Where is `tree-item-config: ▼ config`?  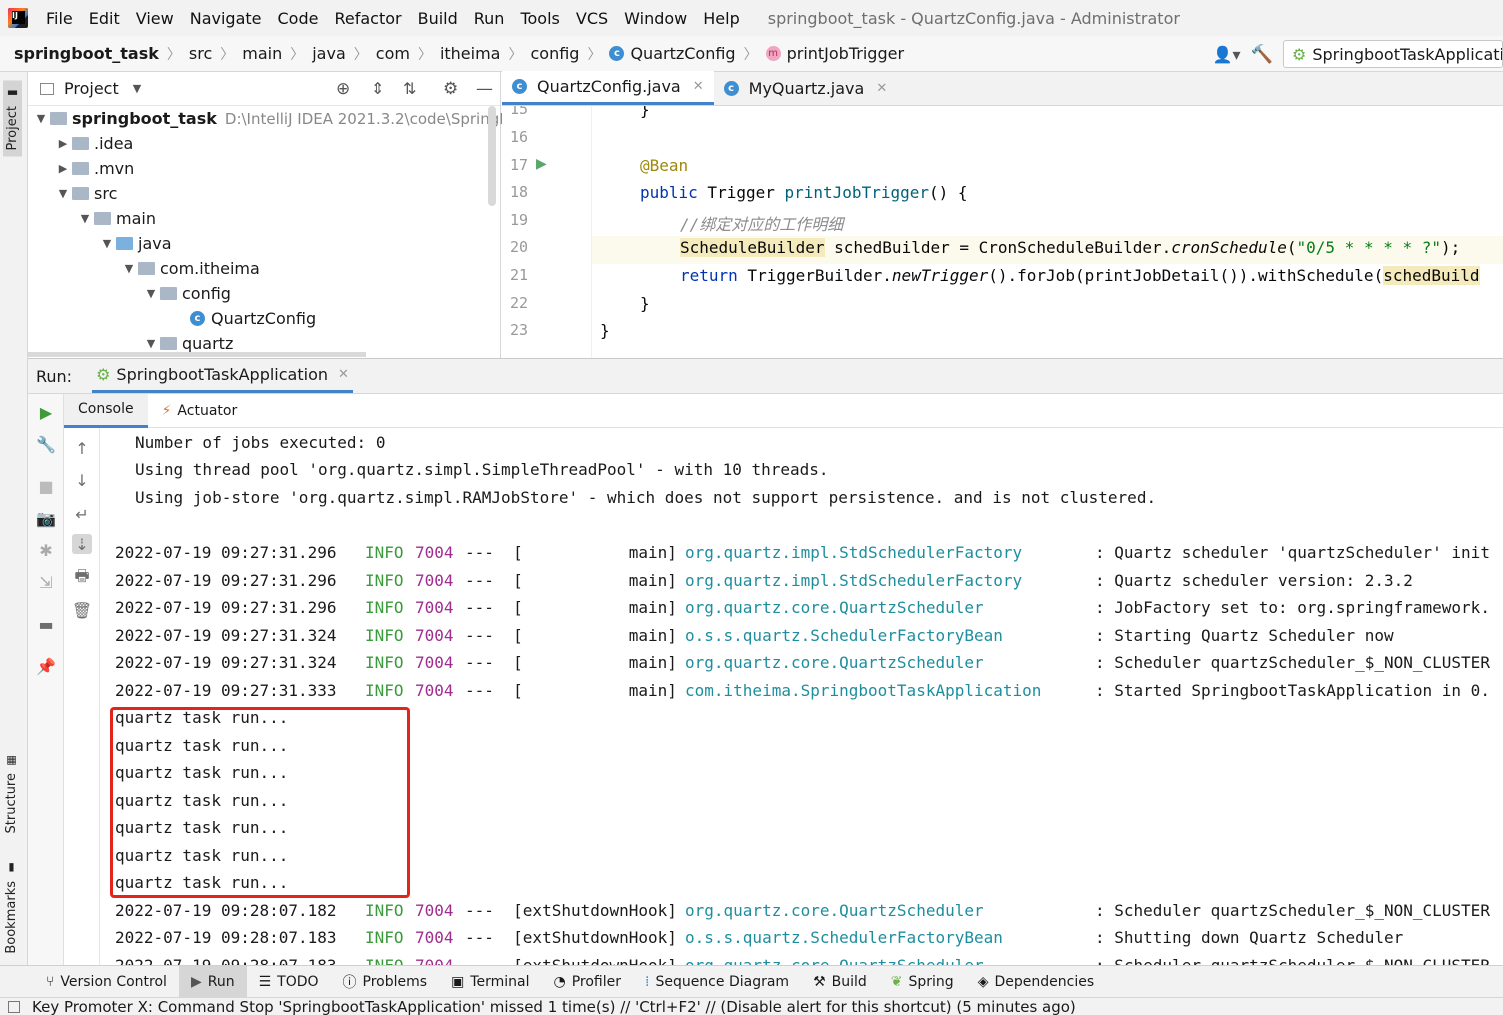 tree-item-config: ▼ config is located at coordinates (186, 293).